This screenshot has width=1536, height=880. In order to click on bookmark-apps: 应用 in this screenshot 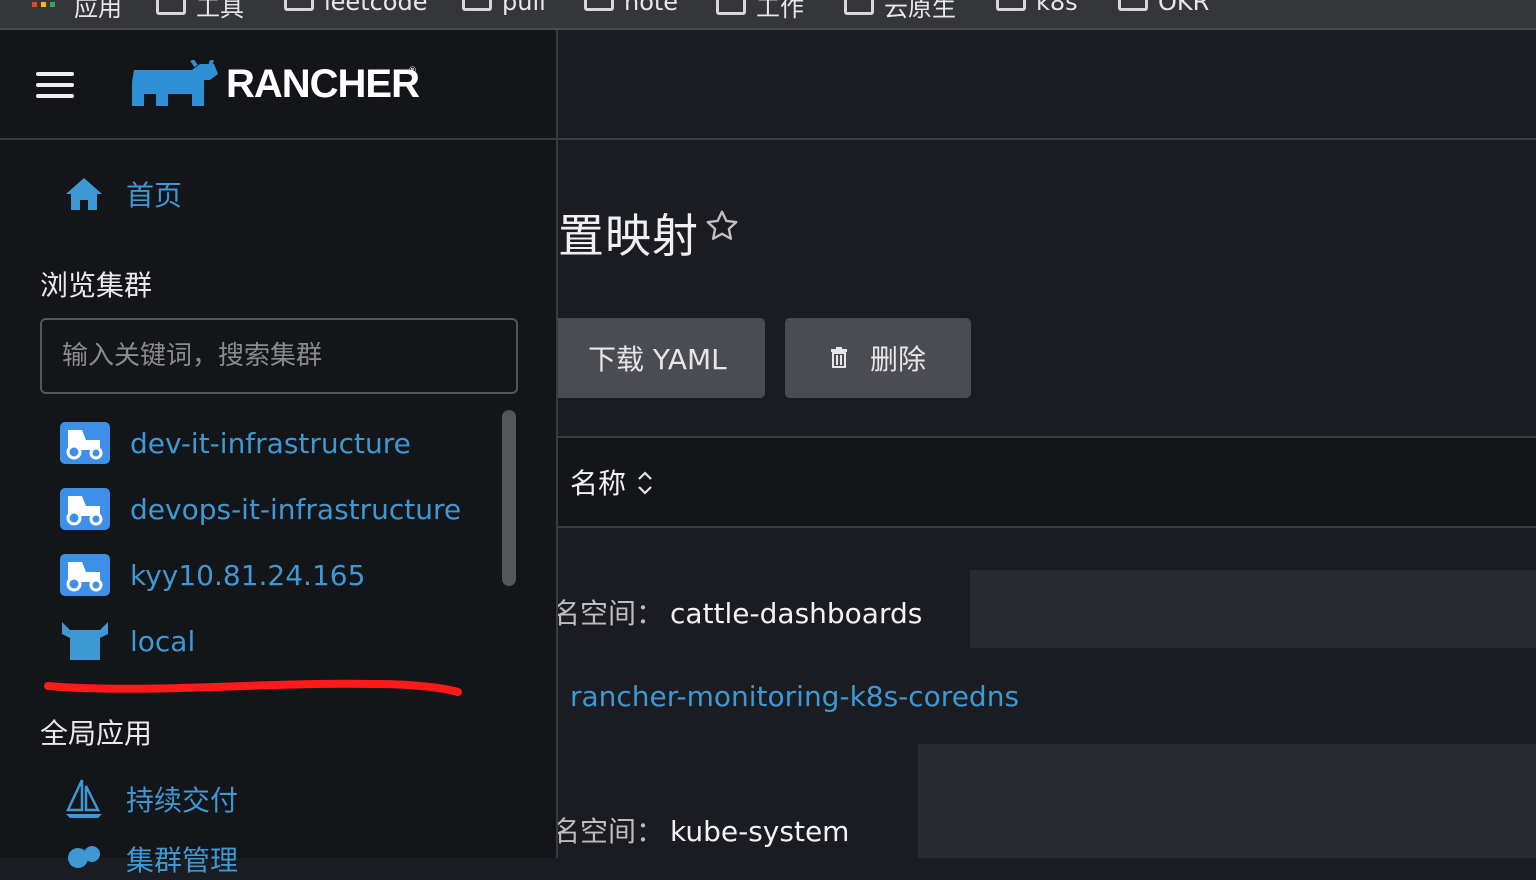, I will do `click(98, 11)`.